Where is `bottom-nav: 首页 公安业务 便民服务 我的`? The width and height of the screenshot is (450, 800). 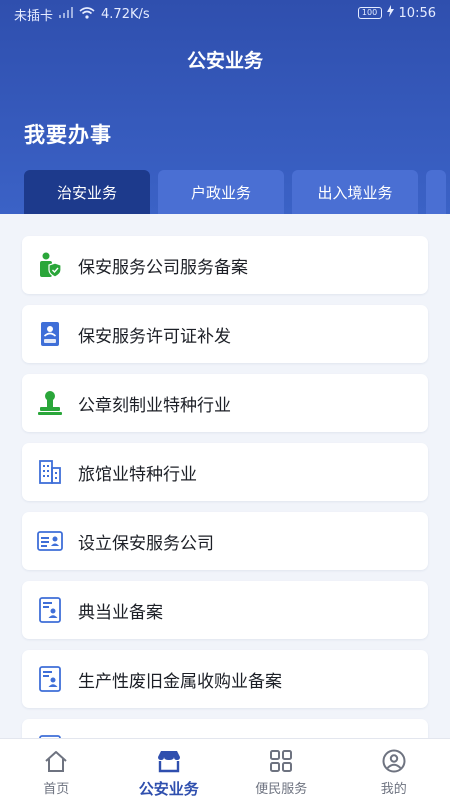
bottom-nav: 首页 公安业务 便民服务 我的 is located at coordinates (225, 769).